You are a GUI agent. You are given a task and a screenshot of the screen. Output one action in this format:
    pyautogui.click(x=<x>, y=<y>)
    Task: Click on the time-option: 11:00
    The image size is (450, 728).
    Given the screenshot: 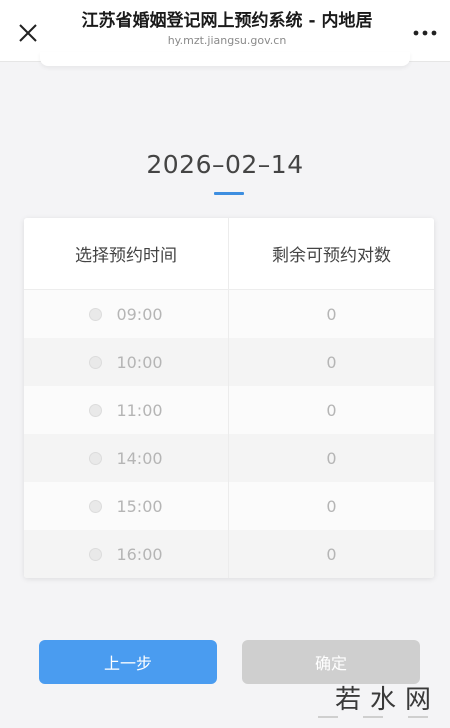 What is the action you would take?
    pyautogui.click(x=126, y=410)
    